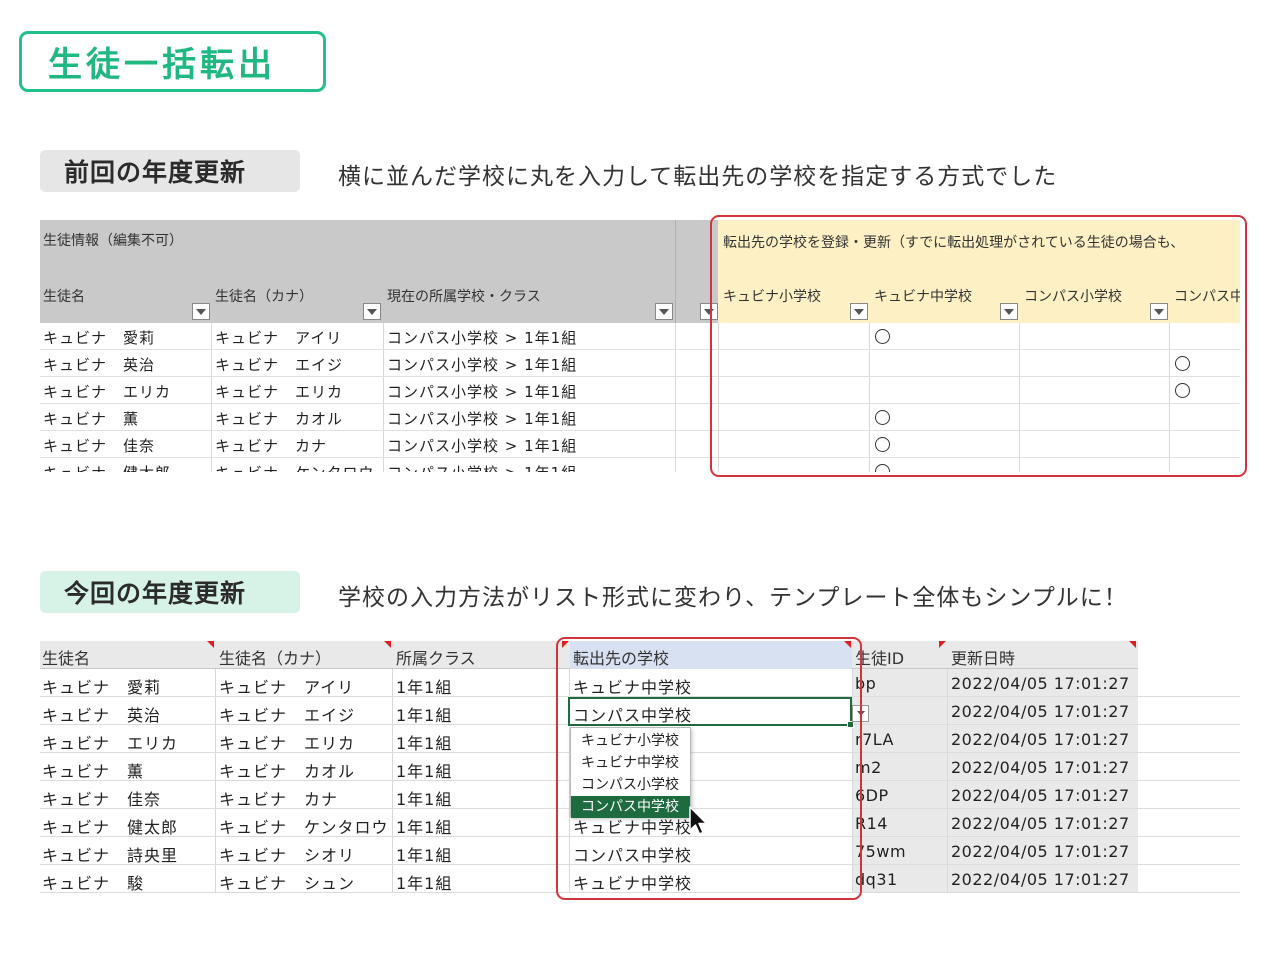  What do you see at coordinates (278, 798) in the screenshot?
I see `cur-cell-kana: キュビナ カナ` at bounding box center [278, 798].